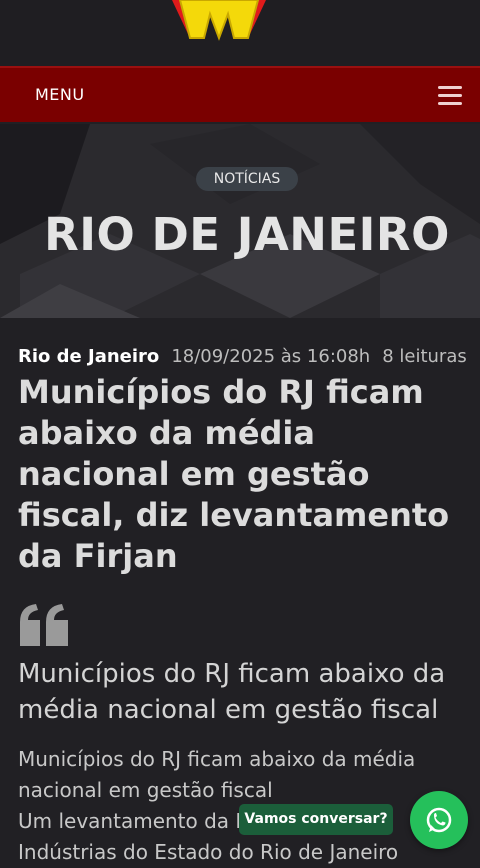  What do you see at coordinates (424, 356) in the screenshot?
I see `read-count: 8 leituras` at bounding box center [424, 356].